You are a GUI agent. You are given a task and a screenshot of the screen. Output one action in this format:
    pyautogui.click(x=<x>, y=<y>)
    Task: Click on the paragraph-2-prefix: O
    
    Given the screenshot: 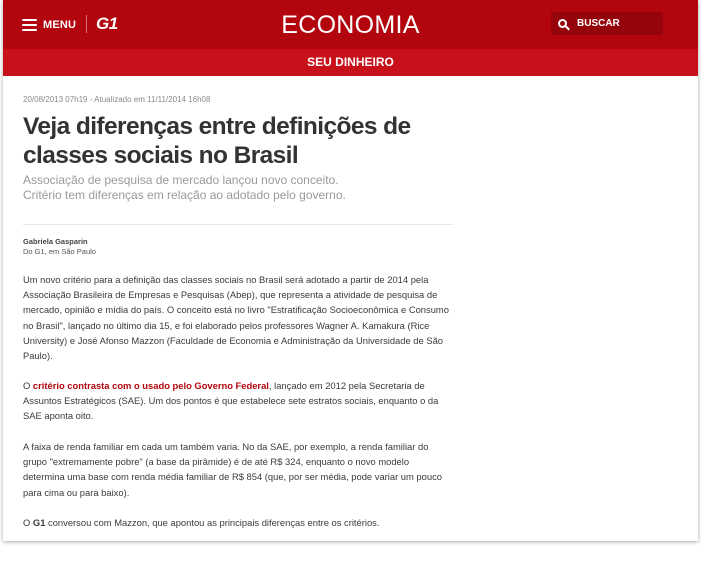 What is the action you would take?
    pyautogui.click(x=28, y=385)
    